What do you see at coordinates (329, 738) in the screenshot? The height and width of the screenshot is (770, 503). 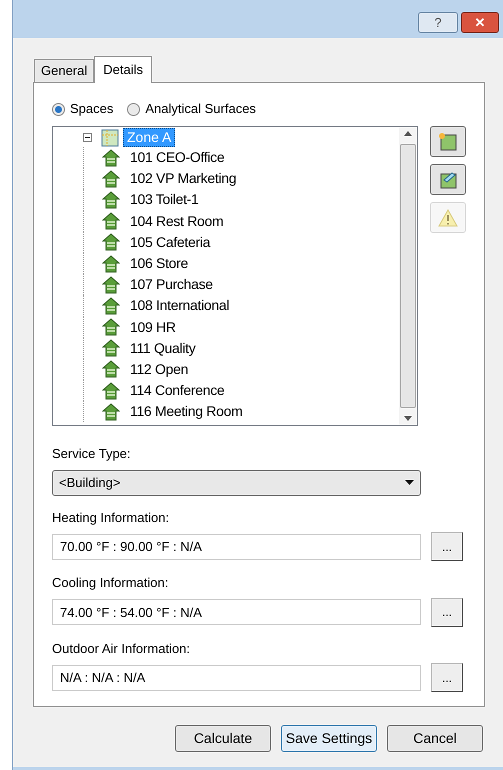 I see `dialog-button: Save Settings` at bounding box center [329, 738].